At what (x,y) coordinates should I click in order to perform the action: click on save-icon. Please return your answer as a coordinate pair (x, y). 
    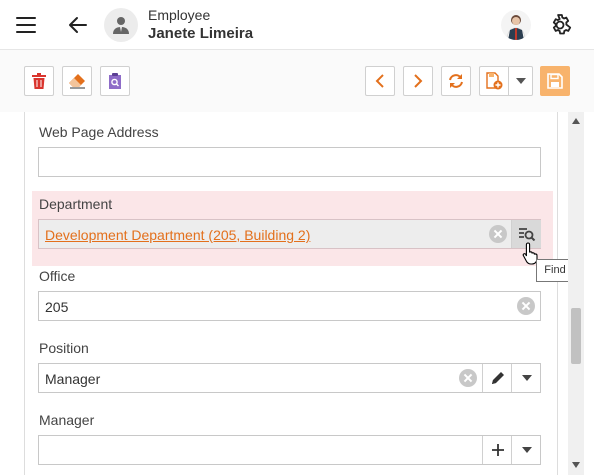
    Looking at the image, I should click on (555, 81).